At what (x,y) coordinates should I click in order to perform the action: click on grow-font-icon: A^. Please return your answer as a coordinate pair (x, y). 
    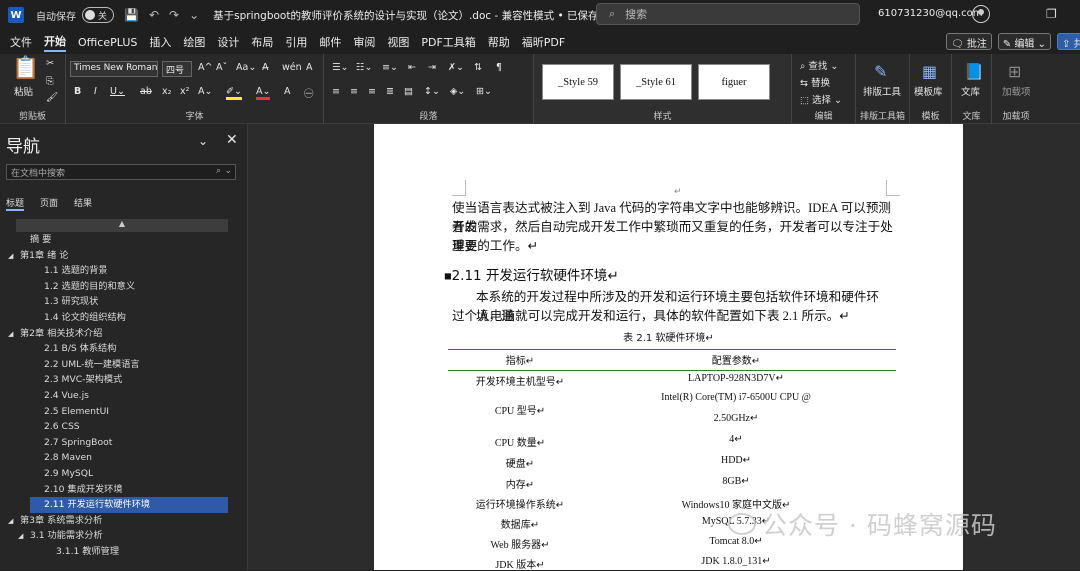
    Looking at the image, I should click on (205, 67).